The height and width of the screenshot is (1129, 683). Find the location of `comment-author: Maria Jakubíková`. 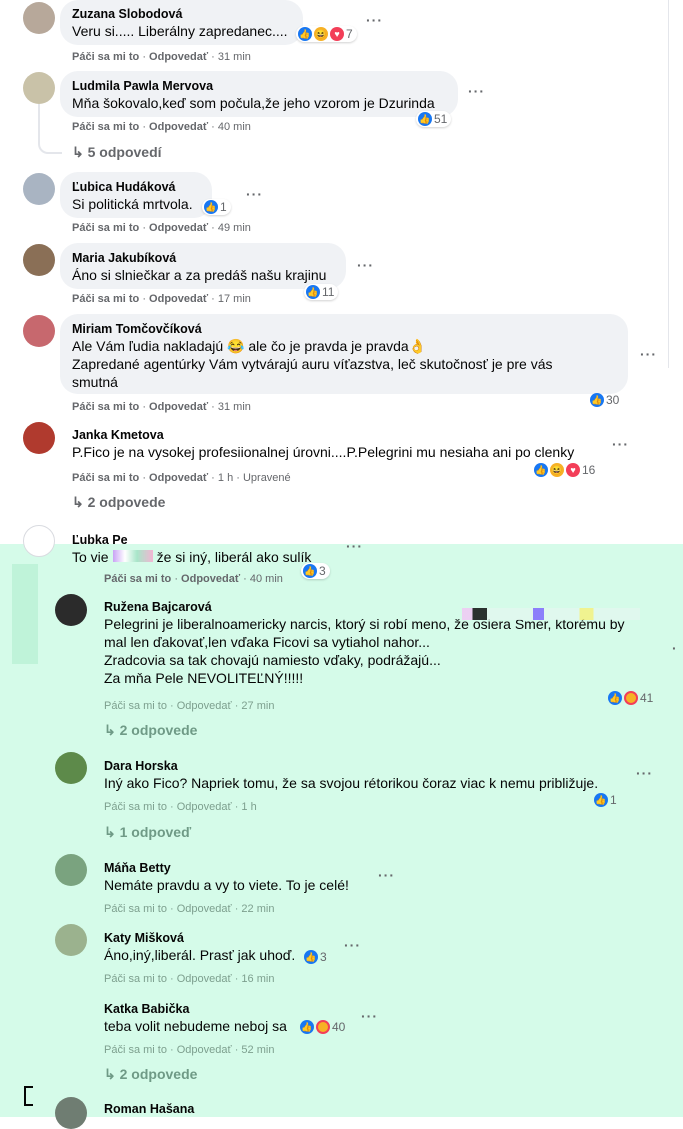

comment-author: Maria Jakubíková is located at coordinates (203, 258).